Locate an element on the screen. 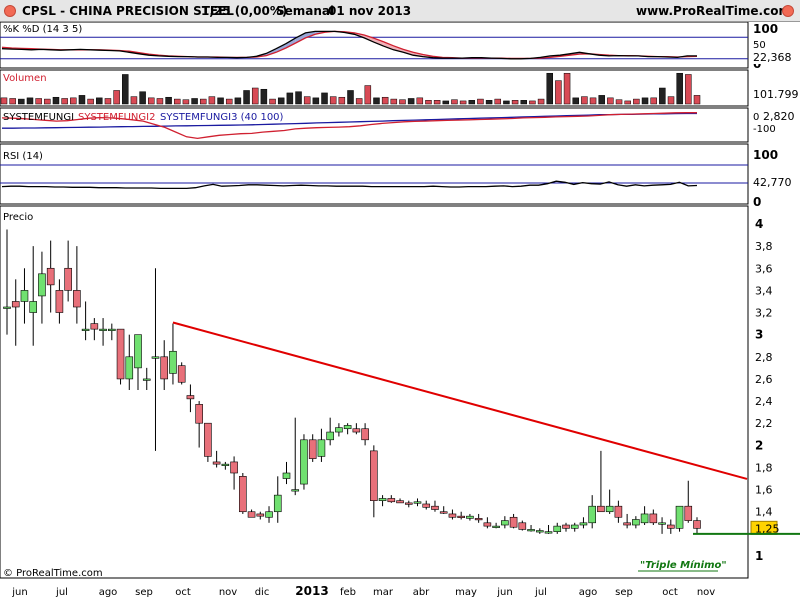  volume-last-value: 101.799 is located at coordinates (776, 94).